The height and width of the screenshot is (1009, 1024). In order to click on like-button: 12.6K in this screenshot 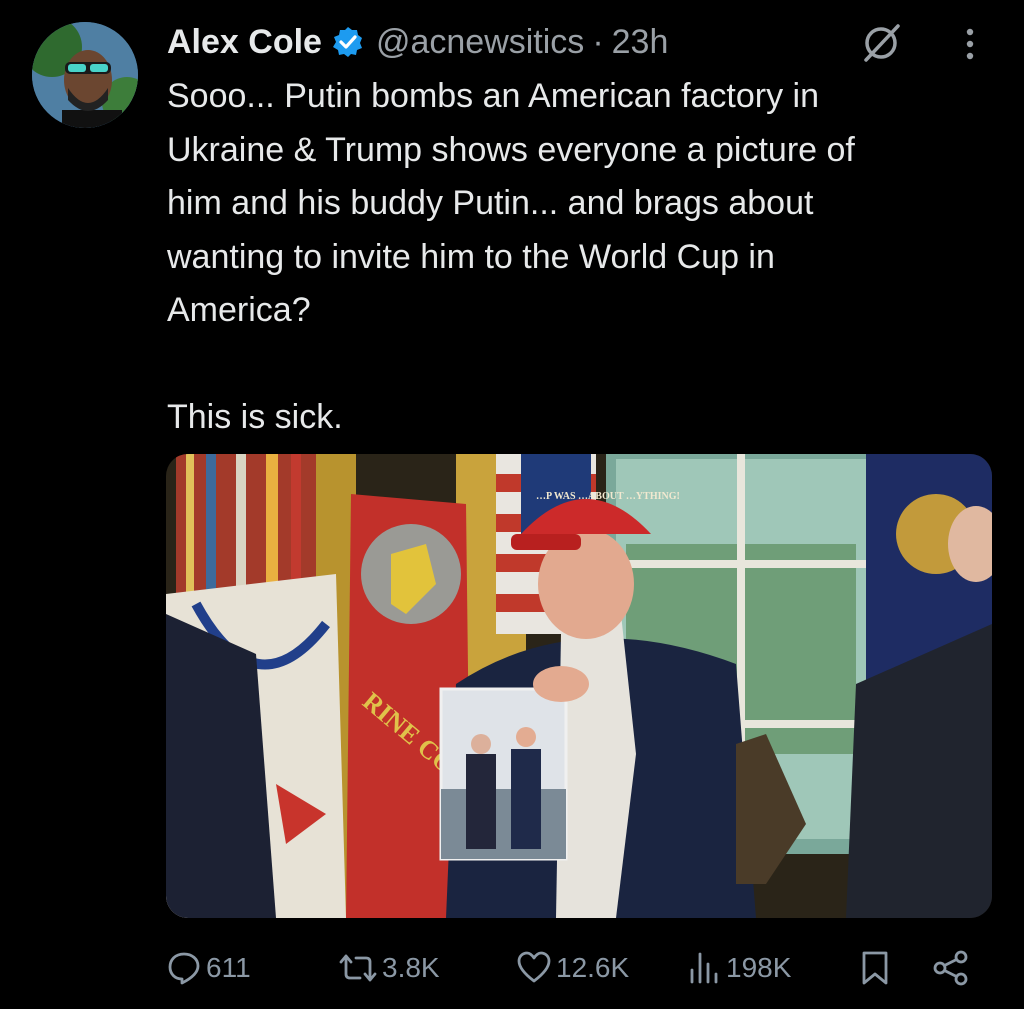, I will do `click(572, 968)`.